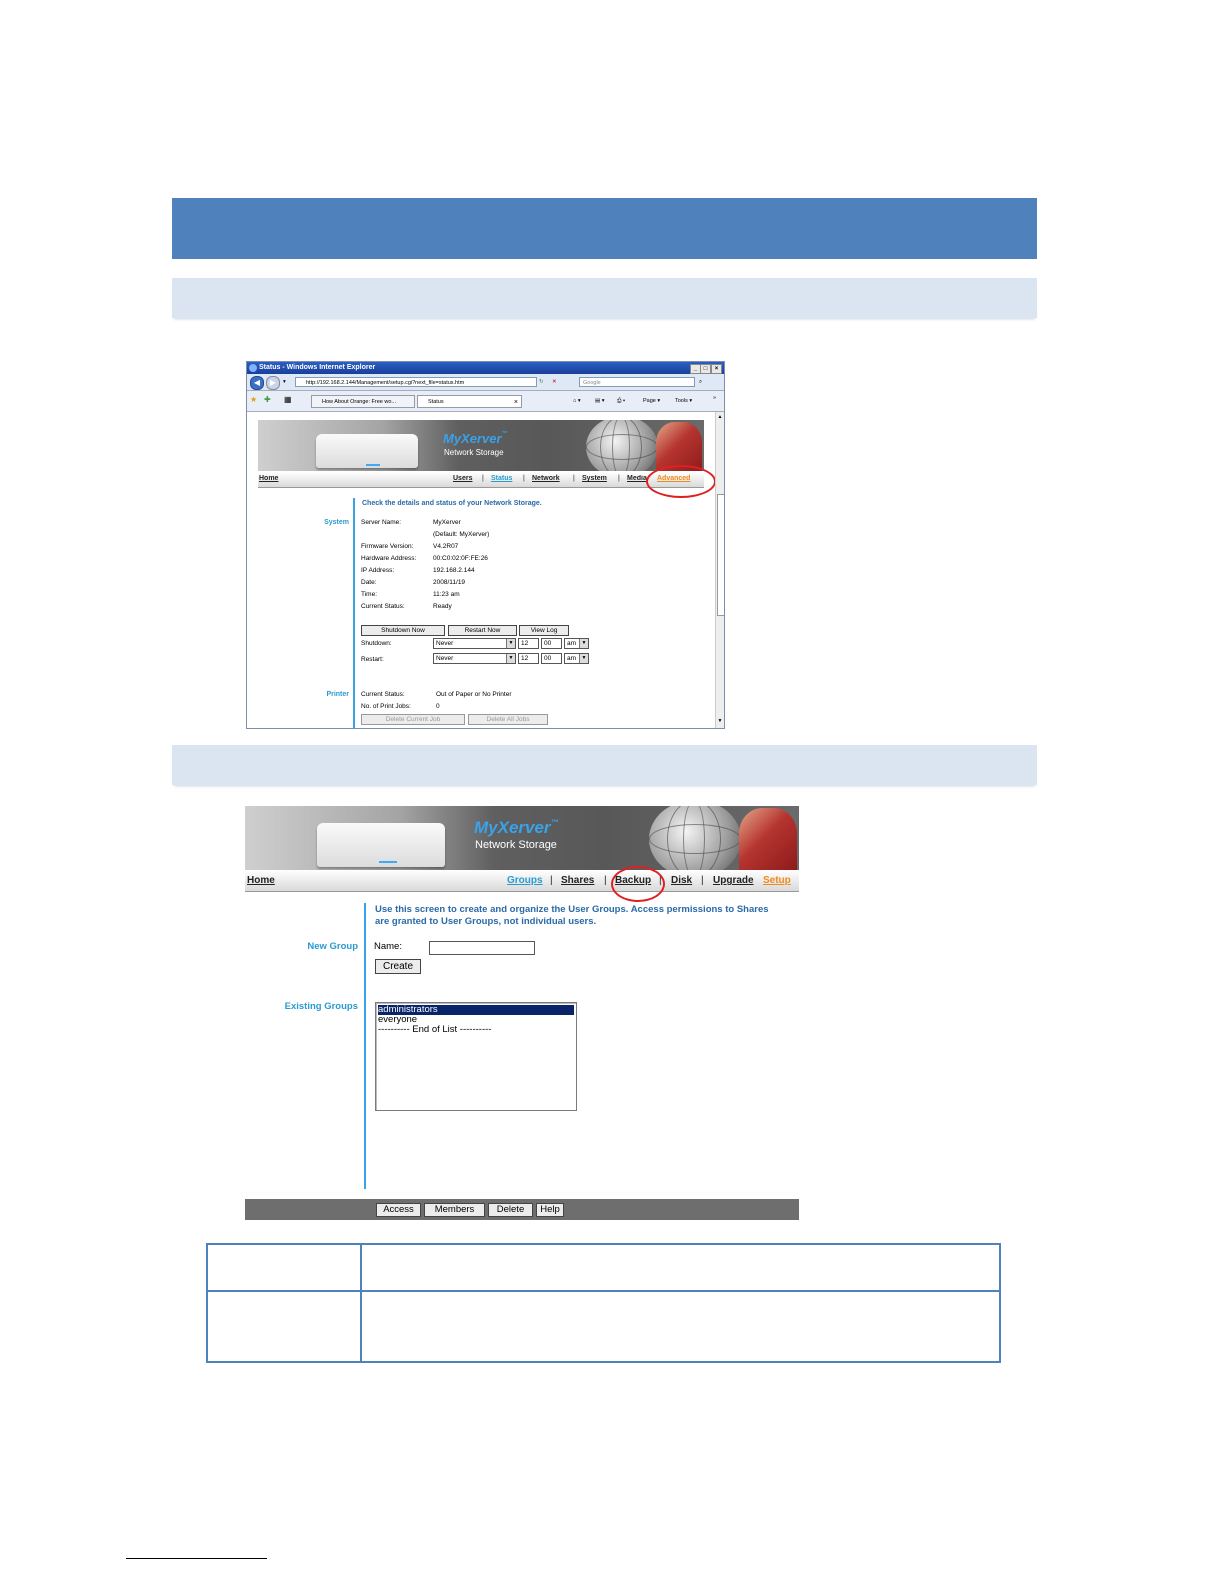  What do you see at coordinates (550, 1210) in the screenshot?
I see `help-button: Help` at bounding box center [550, 1210].